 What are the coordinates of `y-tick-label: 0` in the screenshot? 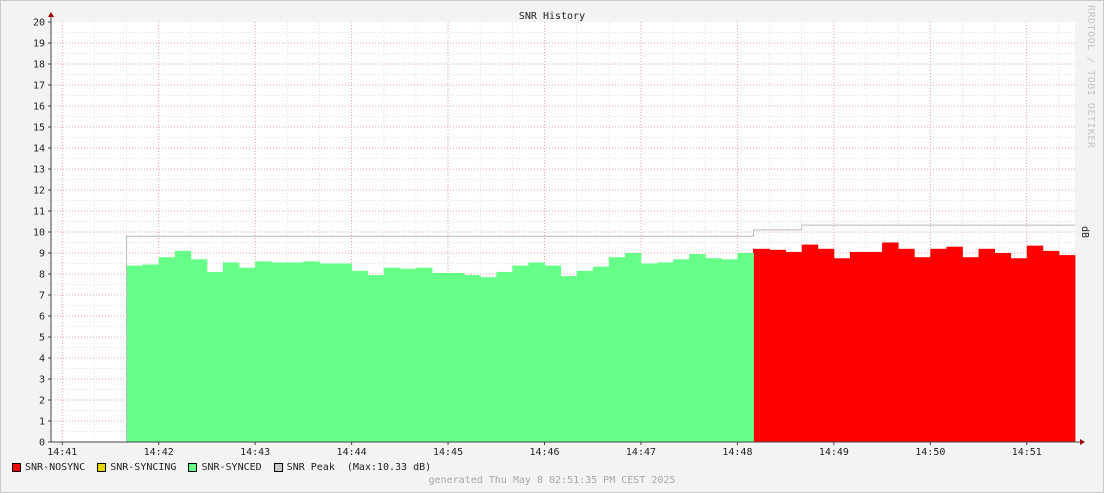 It's located at (42, 443).